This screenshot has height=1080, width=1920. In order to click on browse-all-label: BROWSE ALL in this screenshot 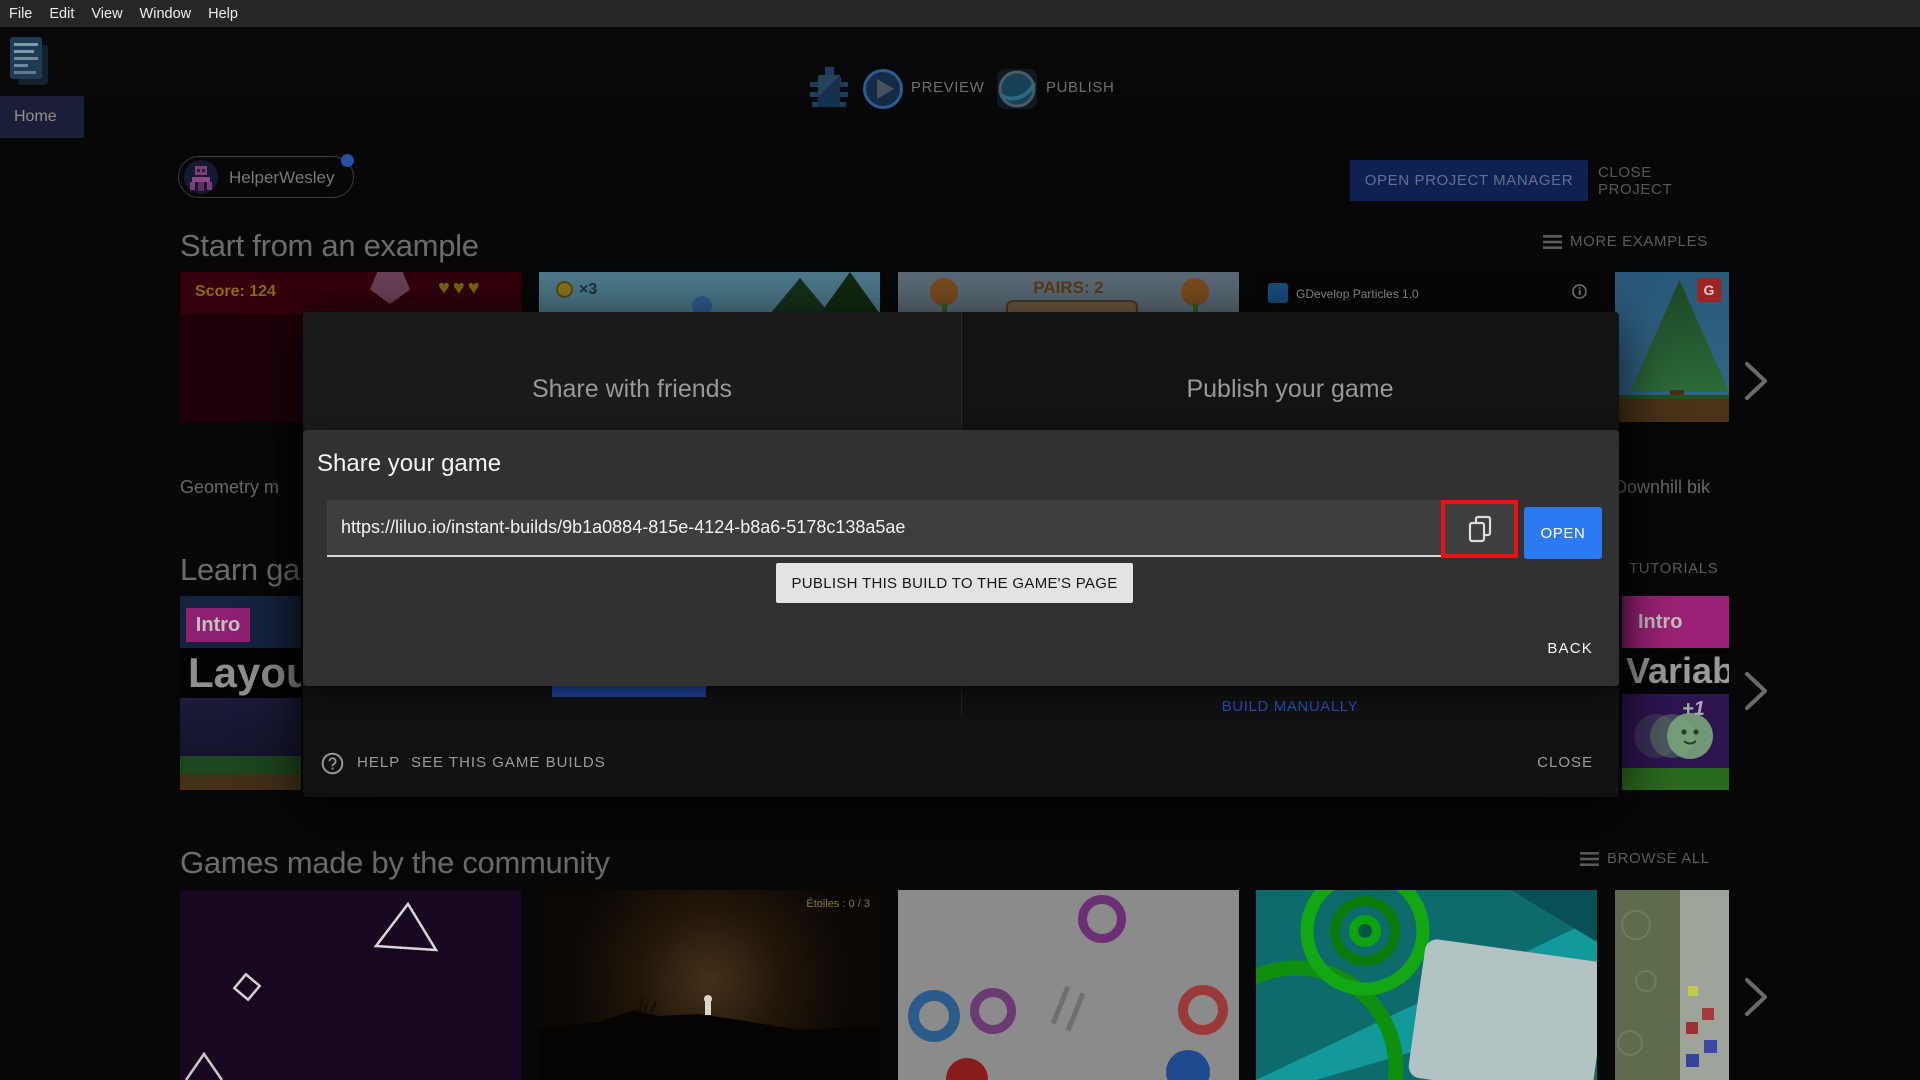, I will do `click(1658, 858)`.